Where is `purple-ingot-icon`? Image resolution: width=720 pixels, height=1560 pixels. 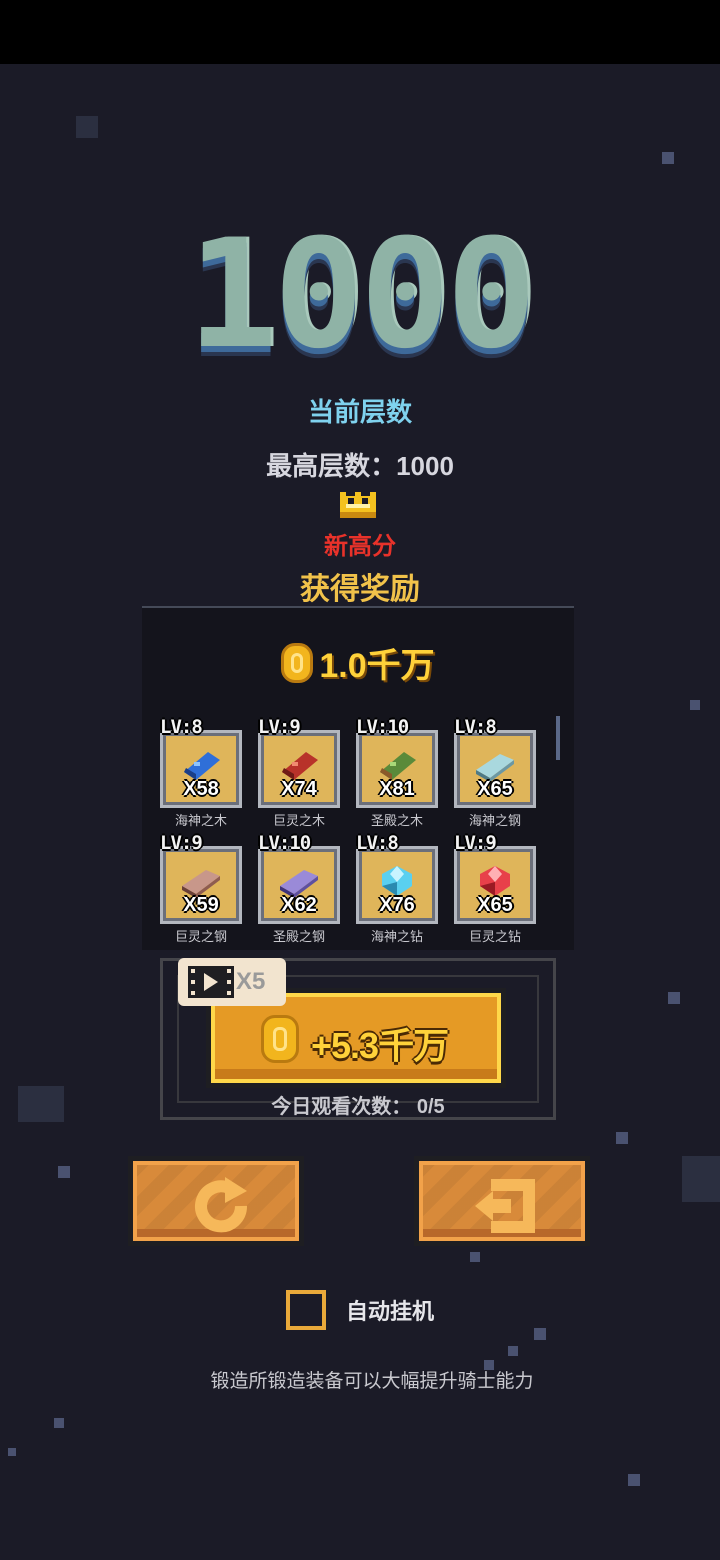 purple-ingot-icon is located at coordinates (299, 884).